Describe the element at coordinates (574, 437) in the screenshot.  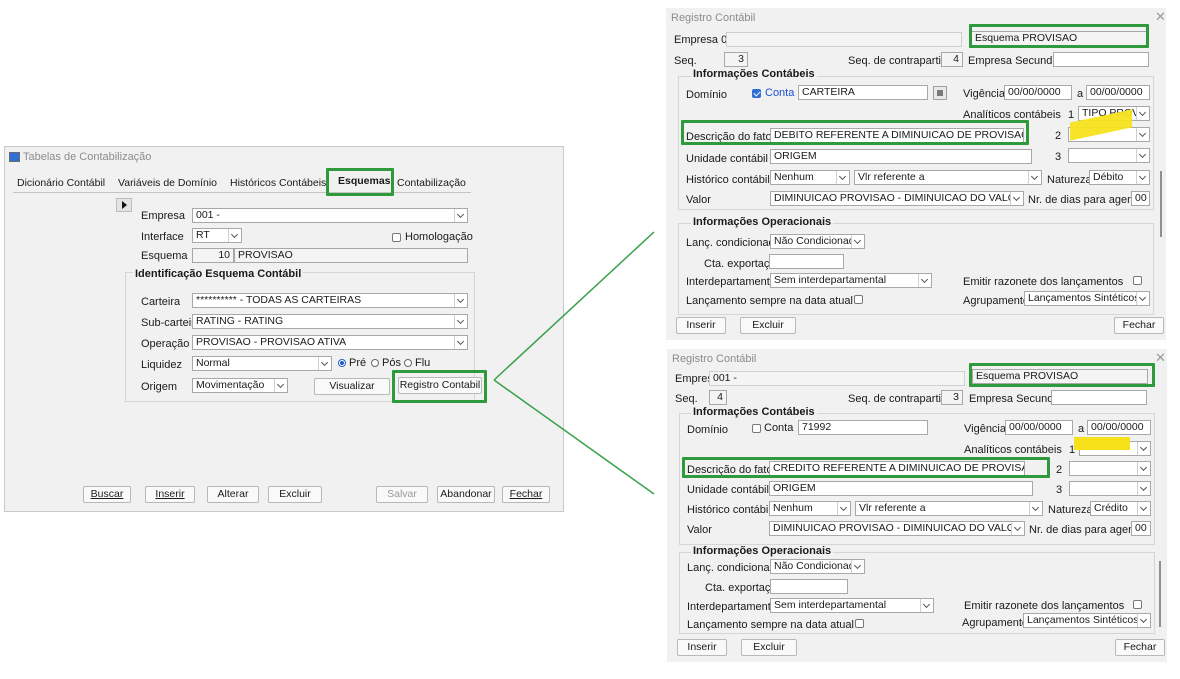
I see `connector-line-bottom` at that location.